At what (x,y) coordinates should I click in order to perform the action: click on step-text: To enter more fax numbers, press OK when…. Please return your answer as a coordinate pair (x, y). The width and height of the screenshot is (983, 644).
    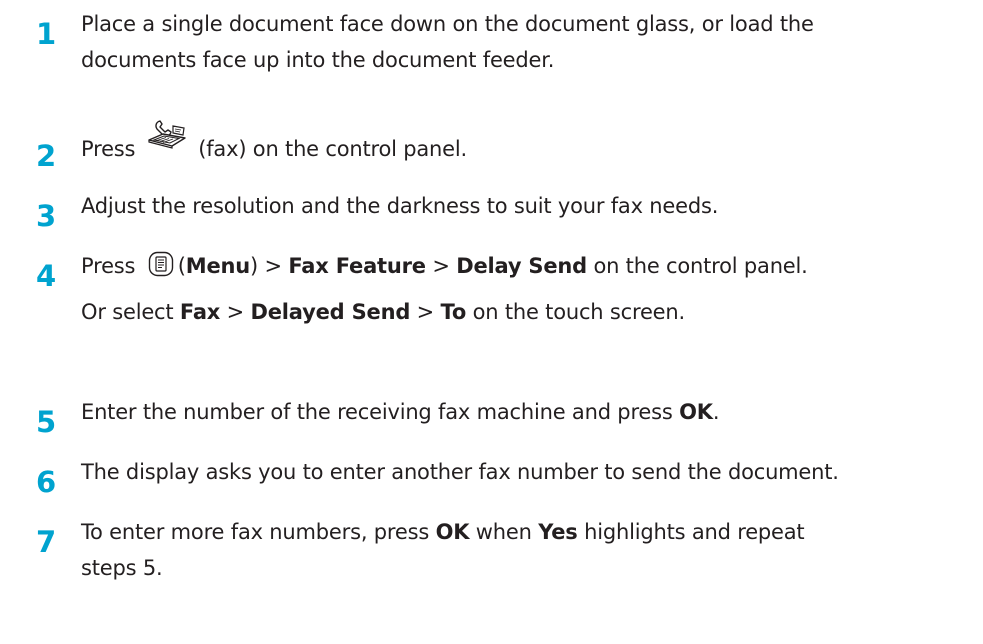
    Looking at the image, I should click on (526, 550).